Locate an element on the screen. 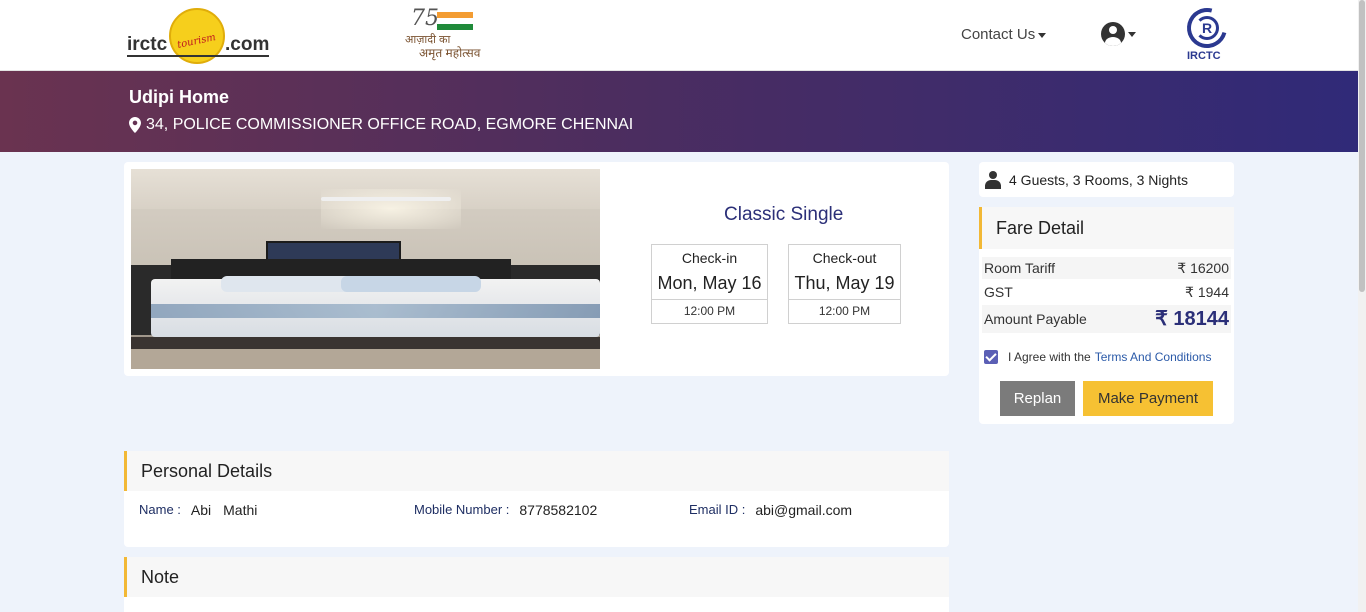 Image resolution: width=1366 pixels, height=612 pixels. ceiling-fan is located at coordinates (386, 199).